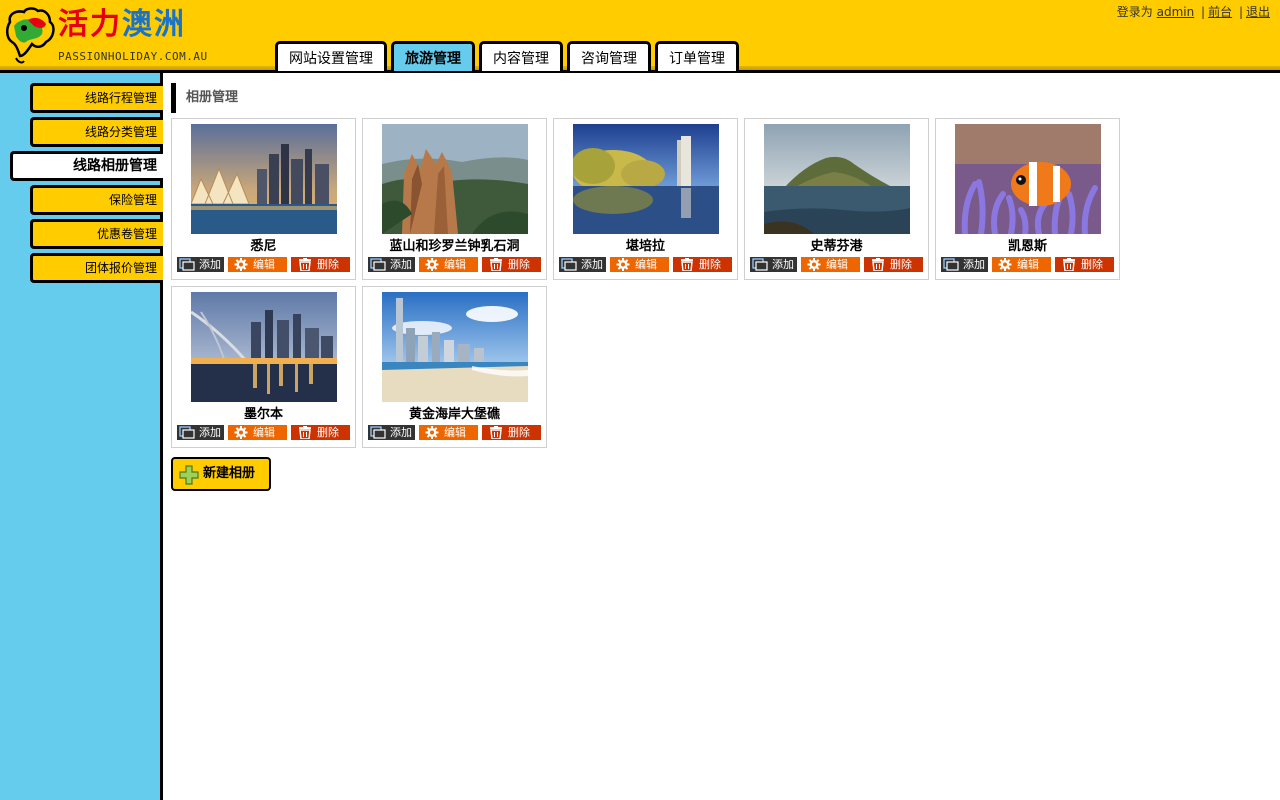  I want to click on tab-inquiry-management: 咨询管理, so click(609, 56).